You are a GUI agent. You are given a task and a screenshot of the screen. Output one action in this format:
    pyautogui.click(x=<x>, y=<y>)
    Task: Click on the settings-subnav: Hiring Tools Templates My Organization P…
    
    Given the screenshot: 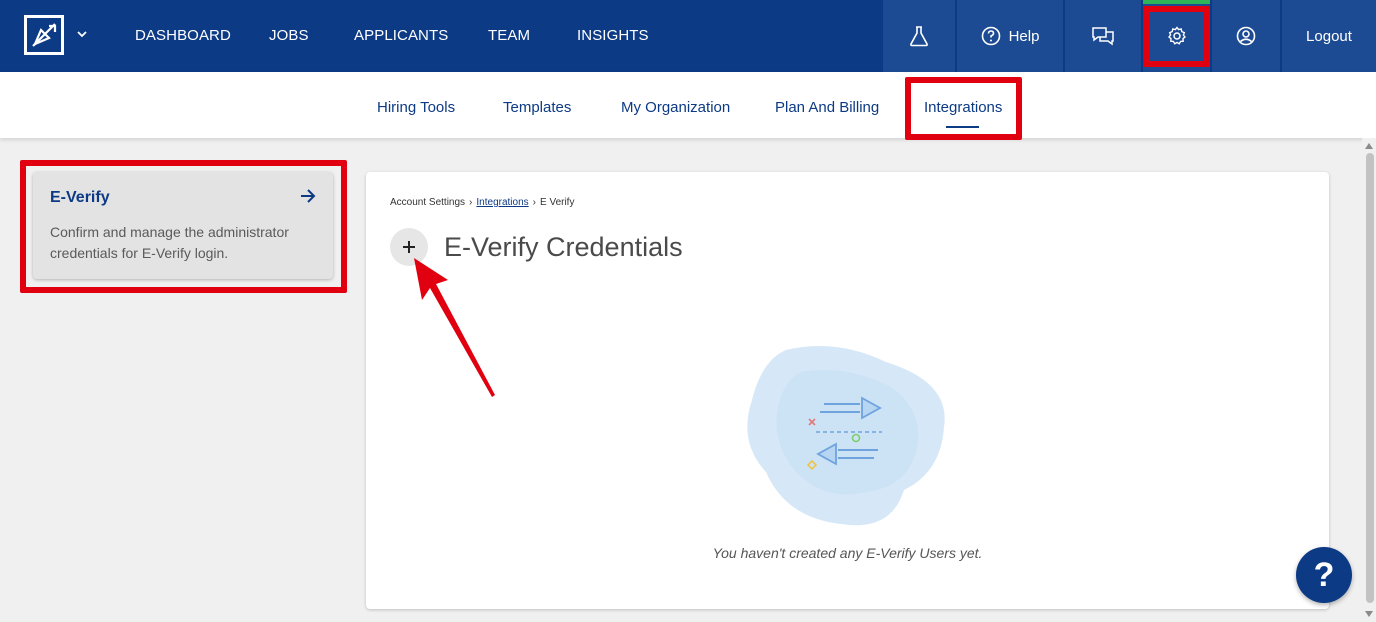 What is the action you would take?
    pyautogui.click(x=688, y=105)
    